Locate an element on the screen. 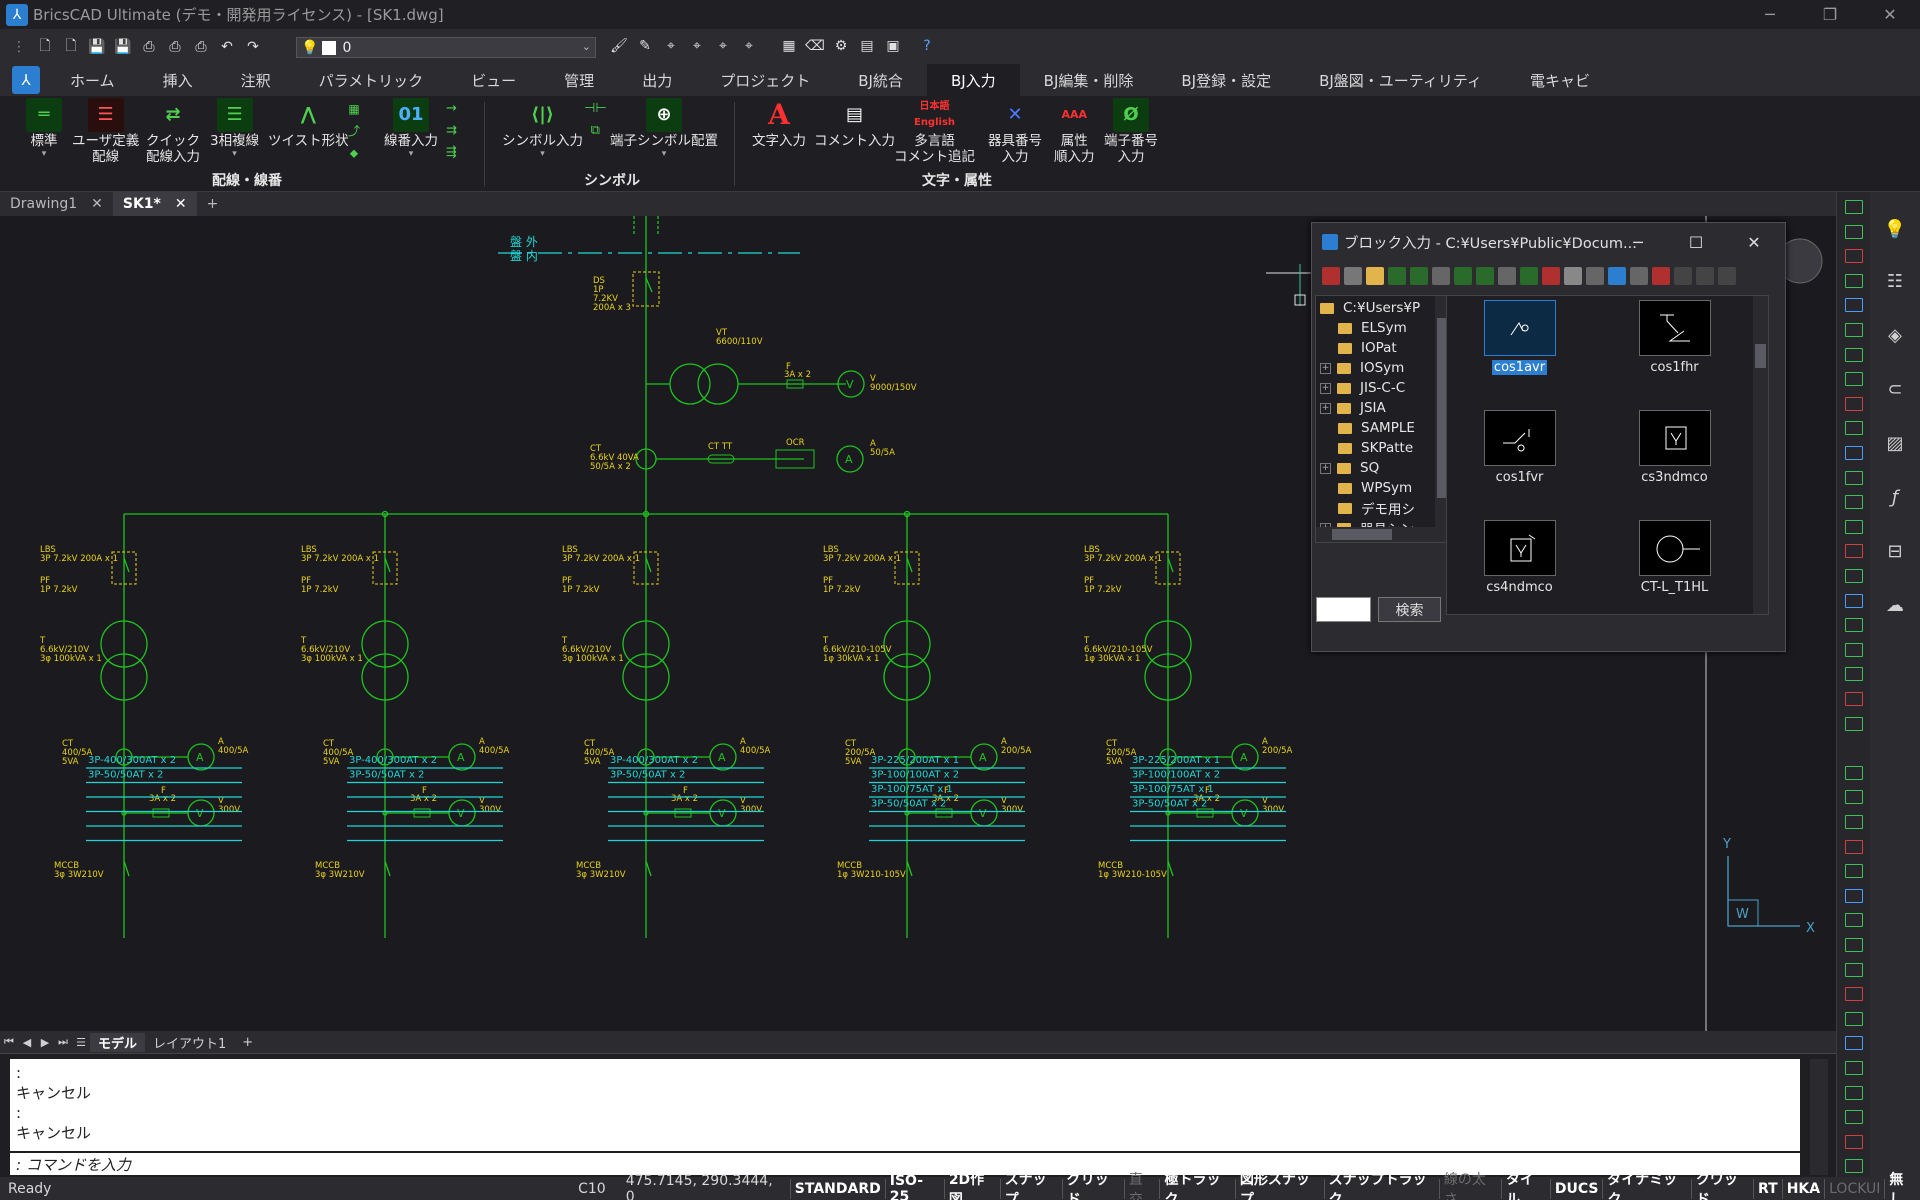 This screenshot has width=1920, height=1200. ribbon-button-multilingual: 日本語 English 多言語 コメント追記 is located at coordinates (934, 131).